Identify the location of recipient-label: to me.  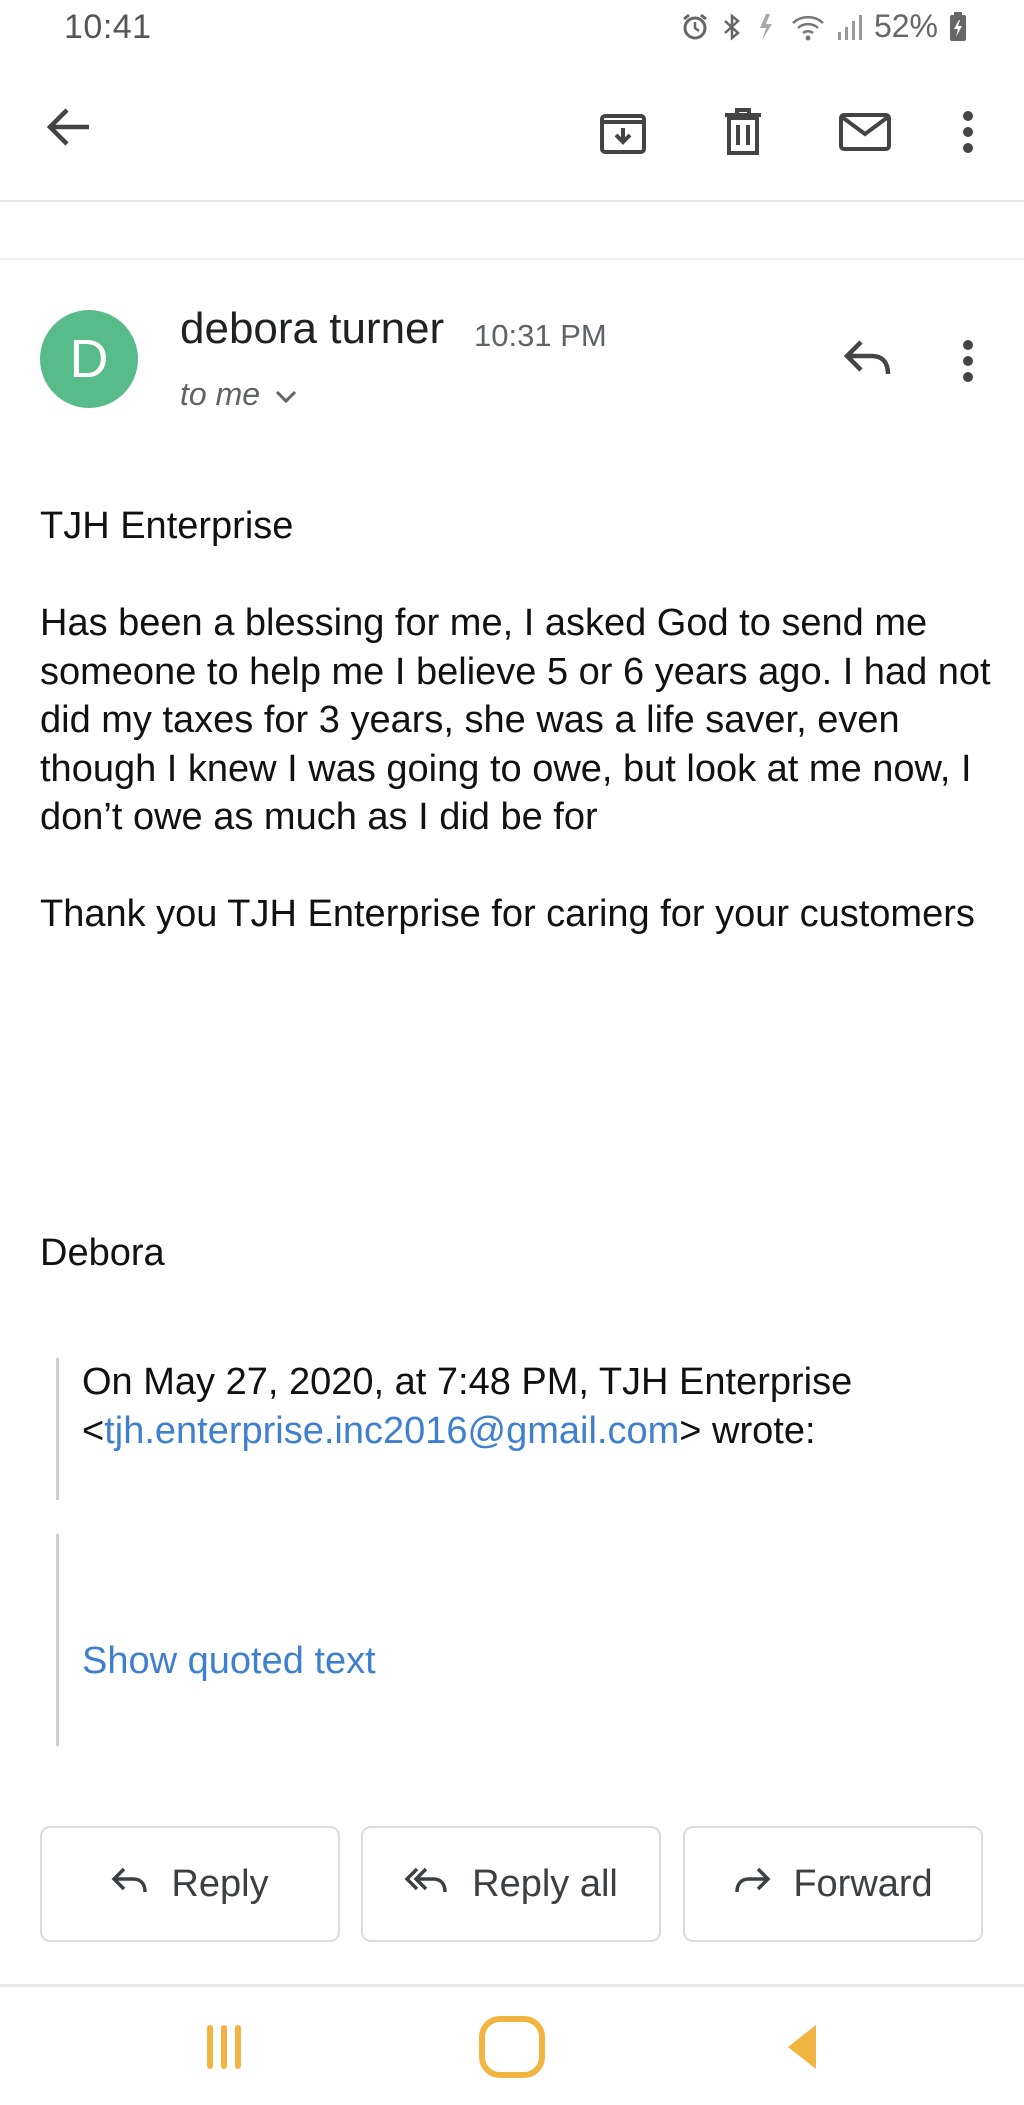
(220, 394).